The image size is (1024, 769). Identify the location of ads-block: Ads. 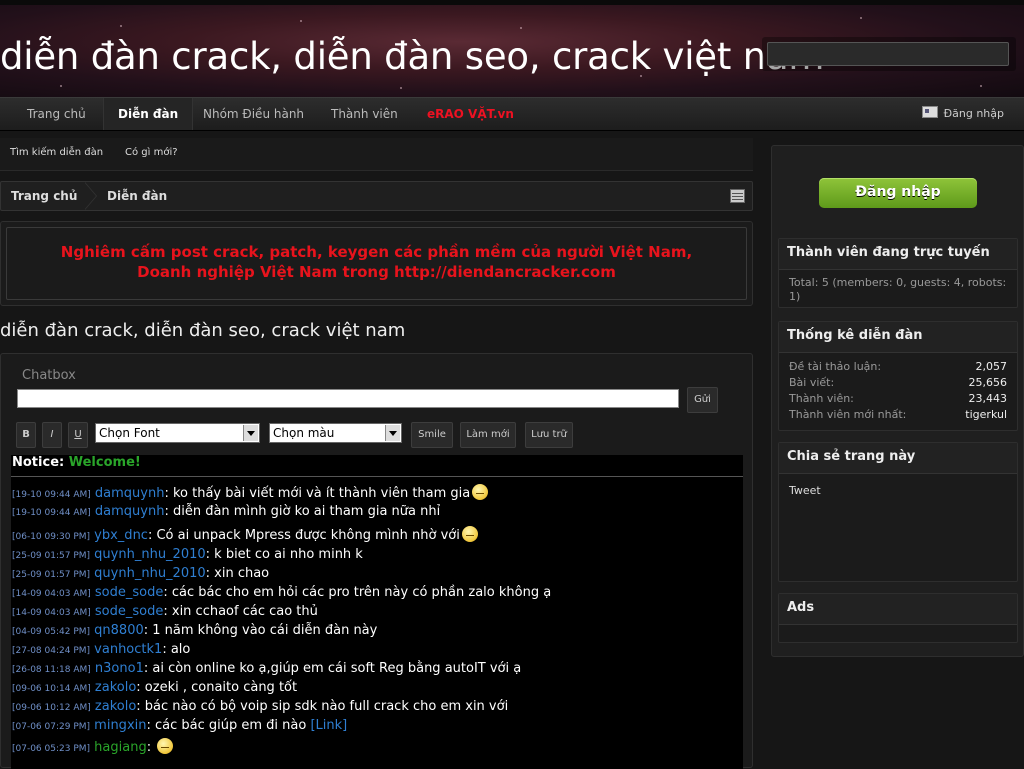
(898, 618).